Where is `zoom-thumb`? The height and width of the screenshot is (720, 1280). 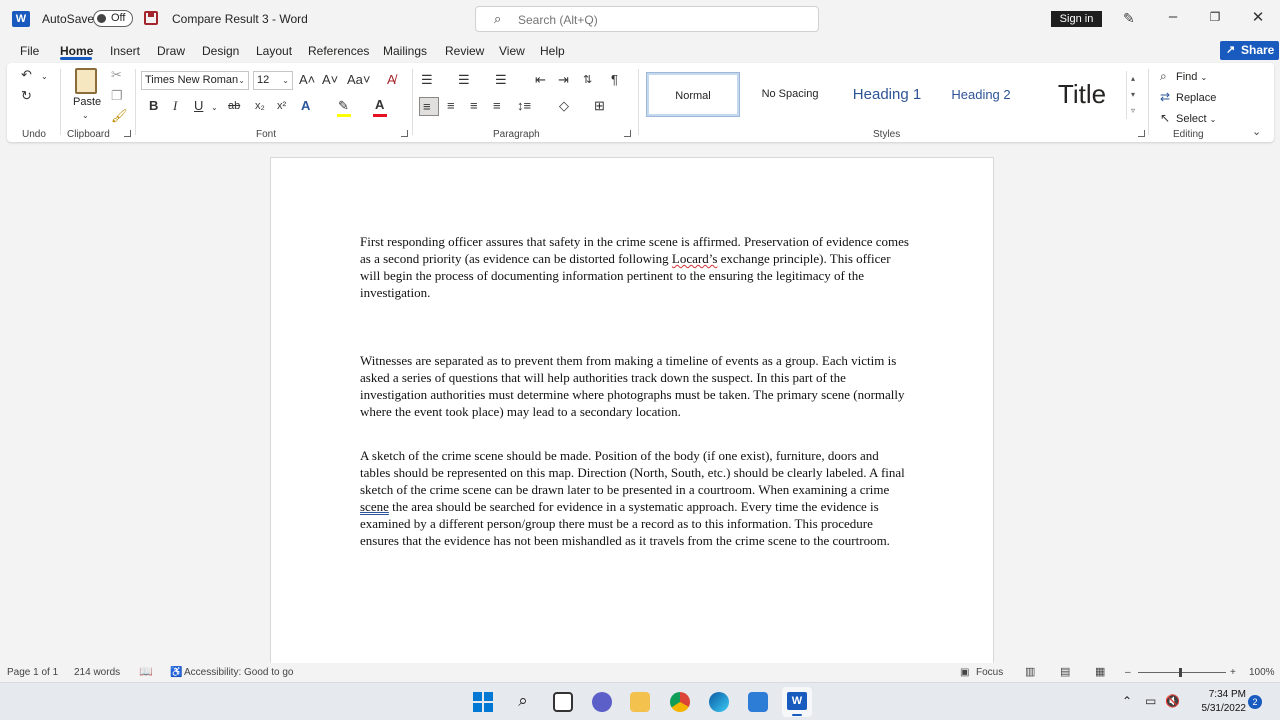
zoom-thumb is located at coordinates (1180, 672).